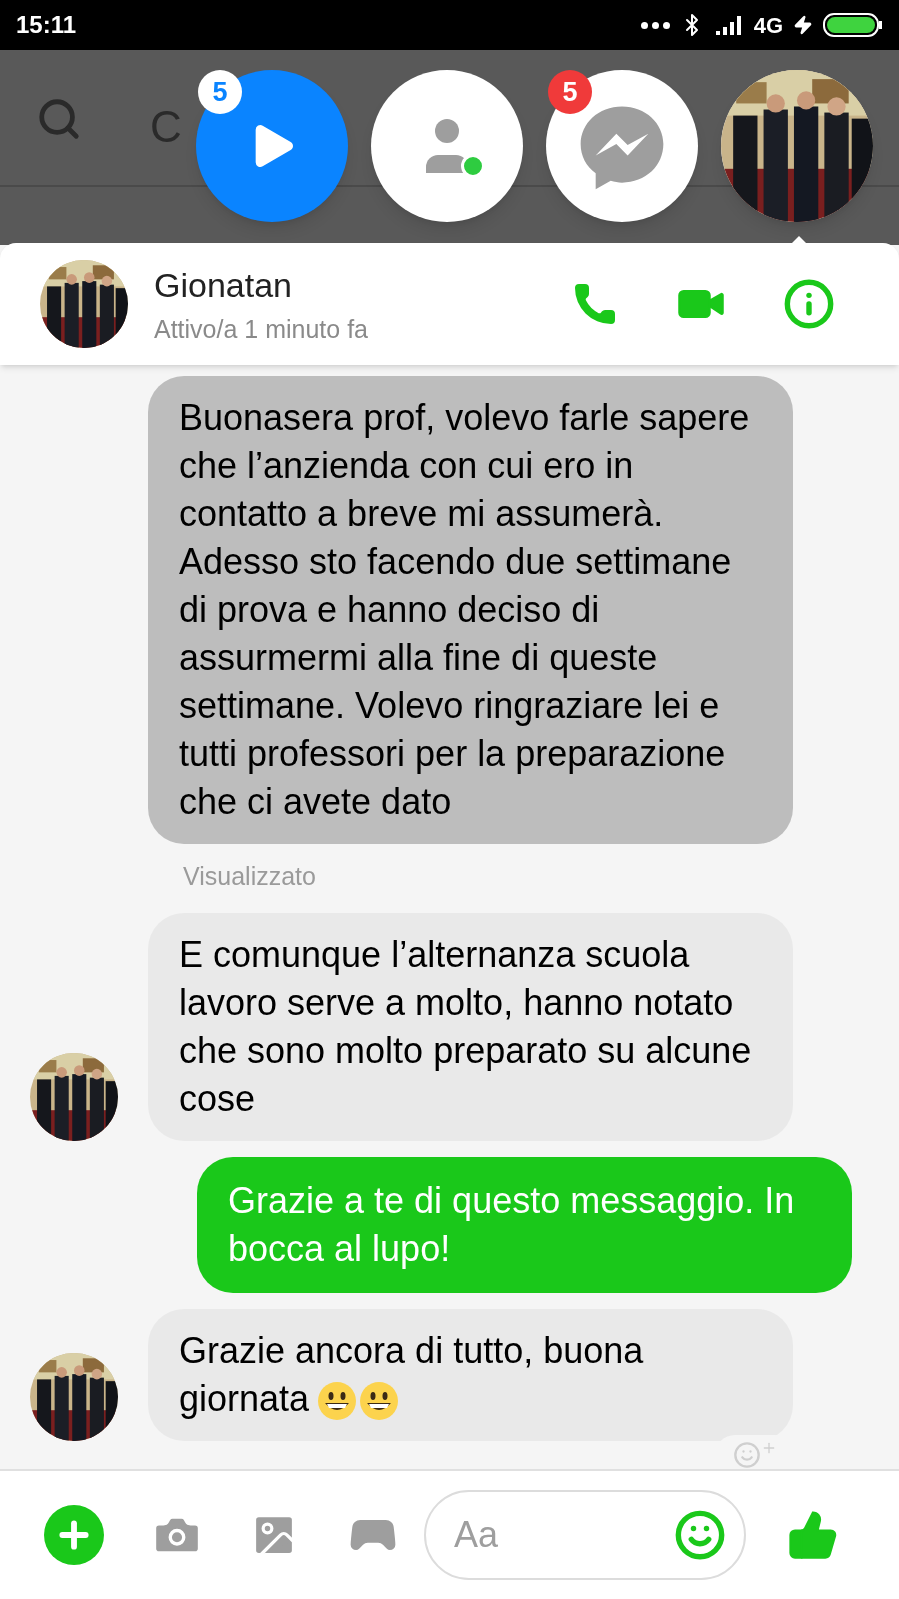  What do you see at coordinates (470, 1027) in the screenshot?
I see `received-message: E comunque l’alternanza scuola lavoro serve a molto, hanno notato che sono molto preparato su alcune cose` at bounding box center [470, 1027].